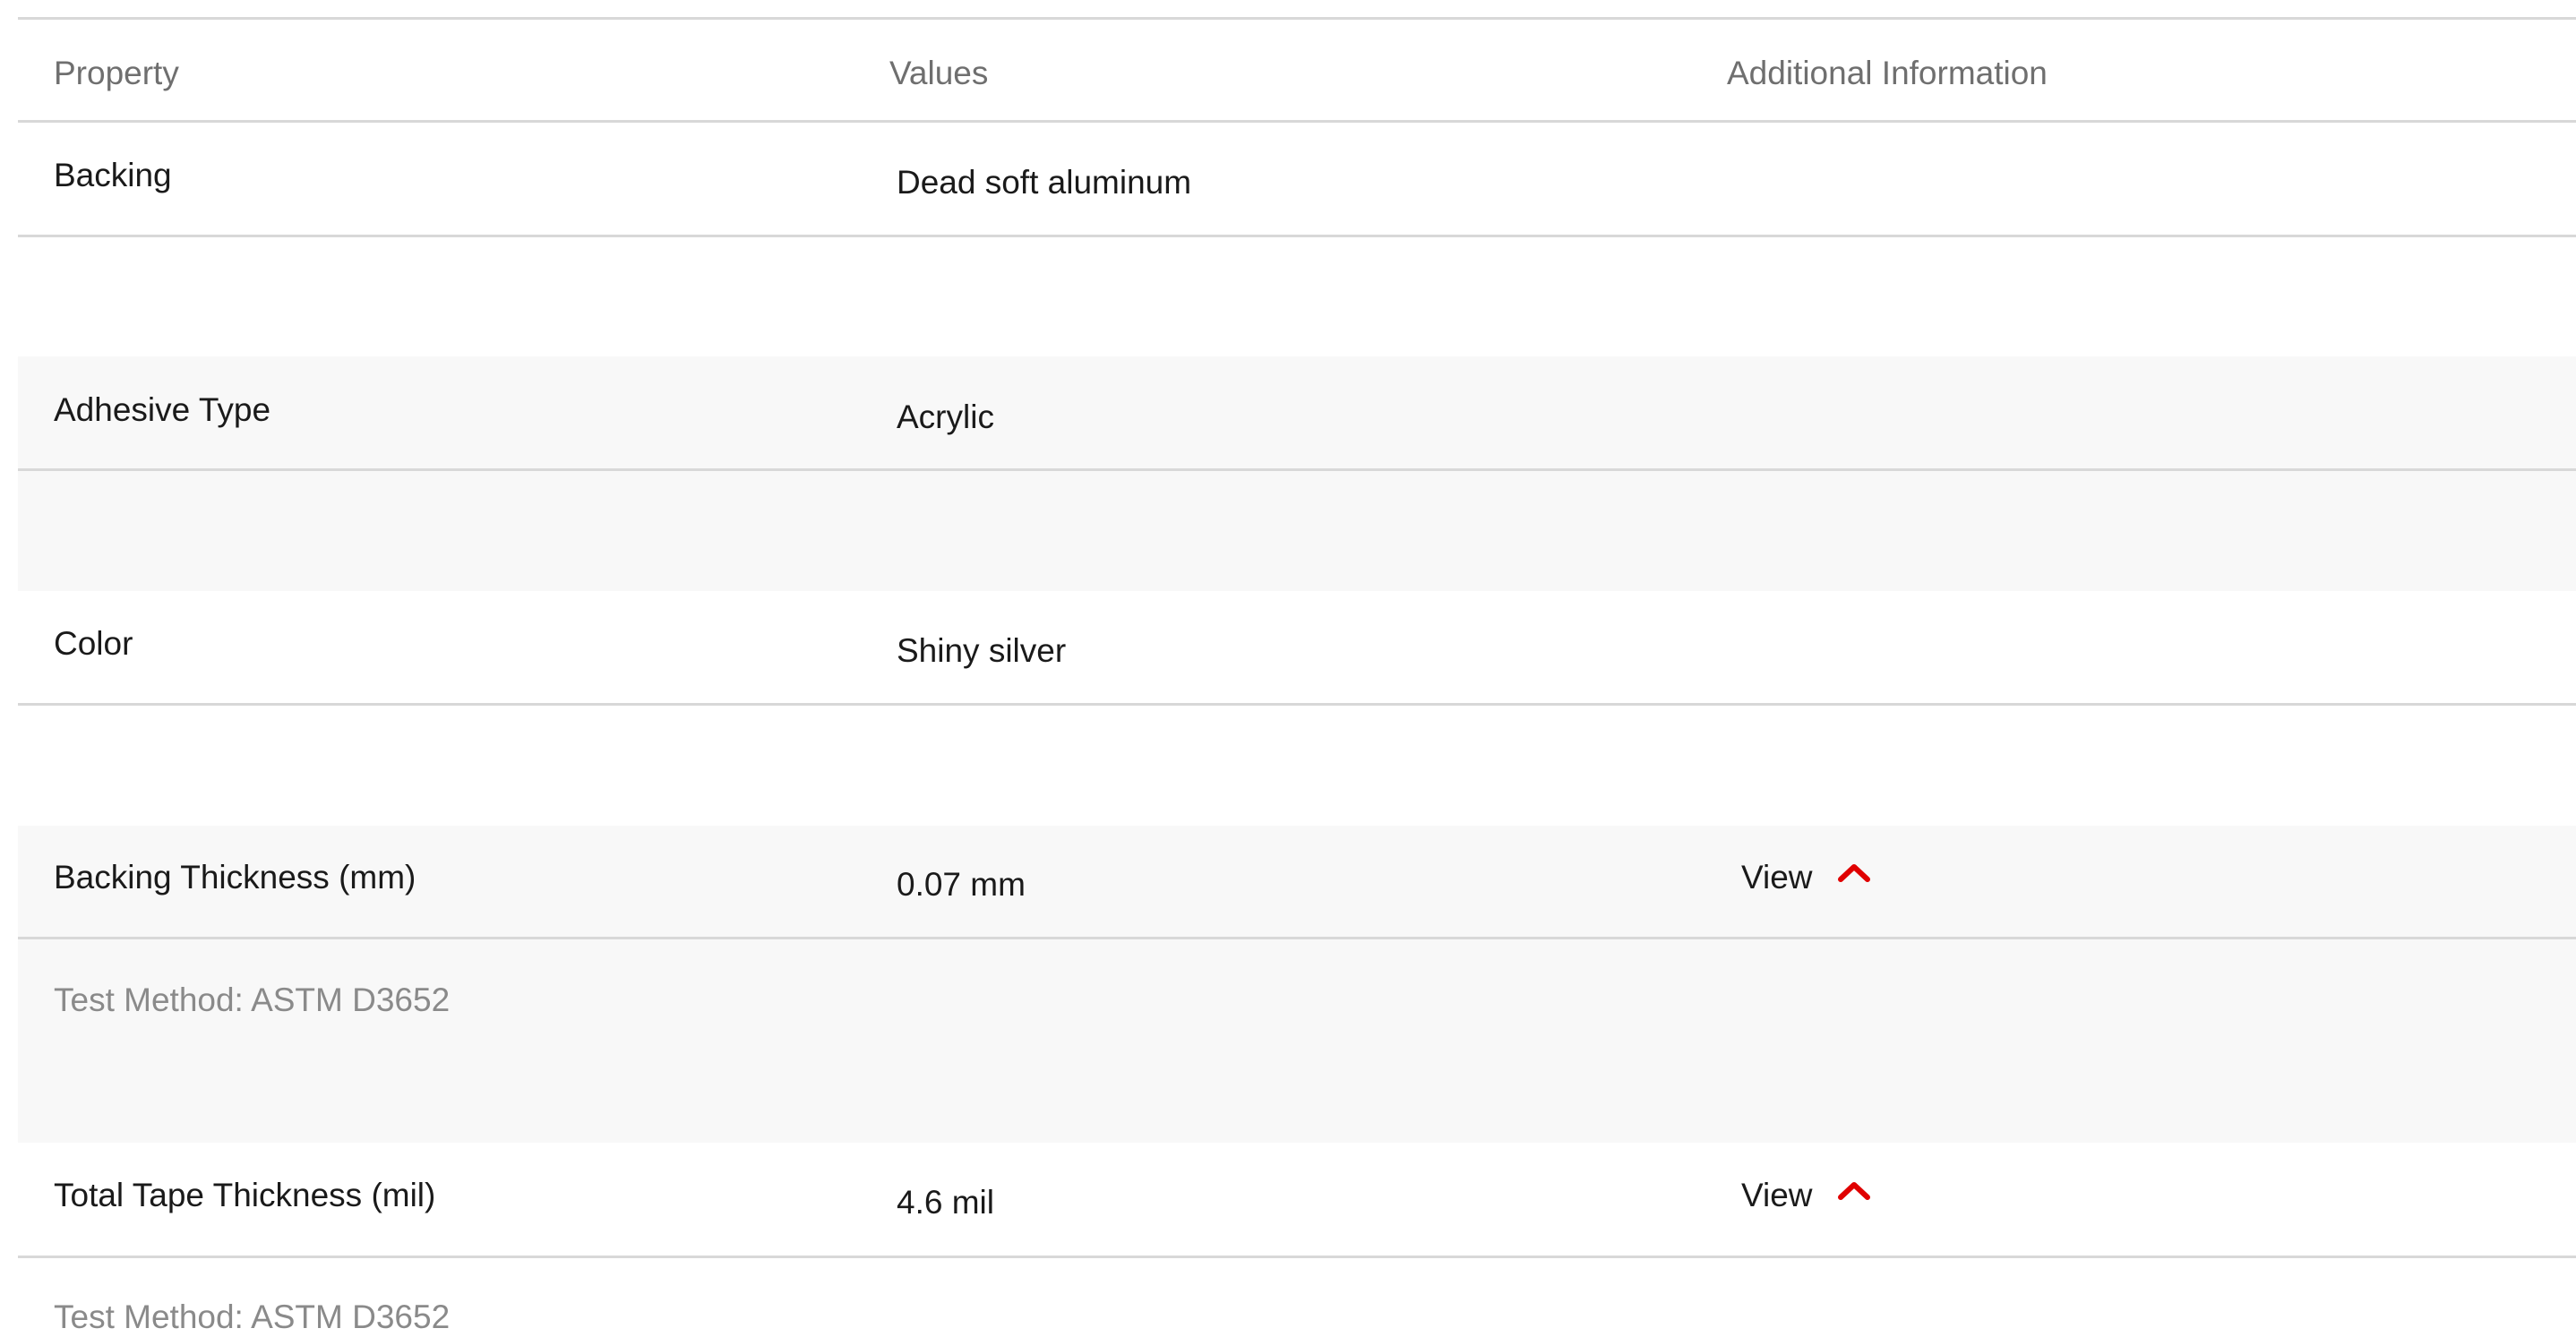  Describe the element at coordinates (93, 643) in the screenshot. I see `table-row-property: Color` at that location.